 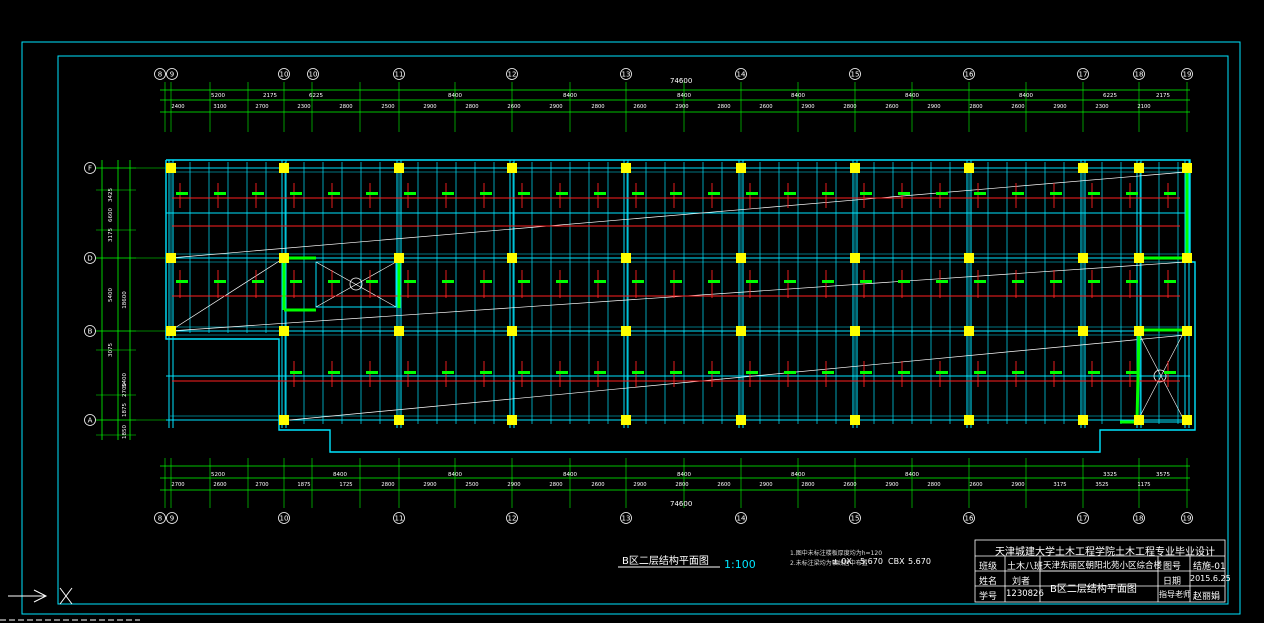 I want to click on axis-bubble-bottom: 18, so click(x=1139, y=518).